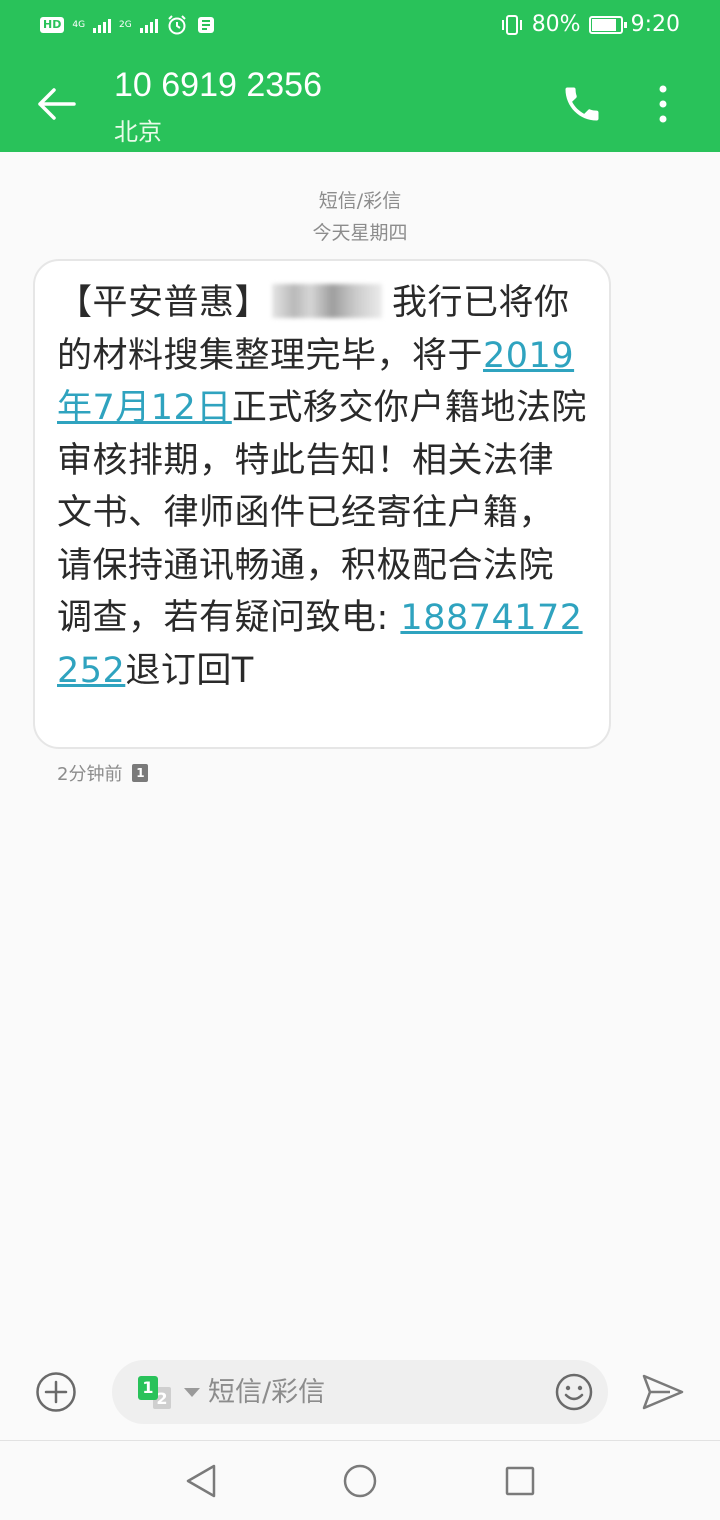  I want to click on nav-home-icon, so click(360, 1481).